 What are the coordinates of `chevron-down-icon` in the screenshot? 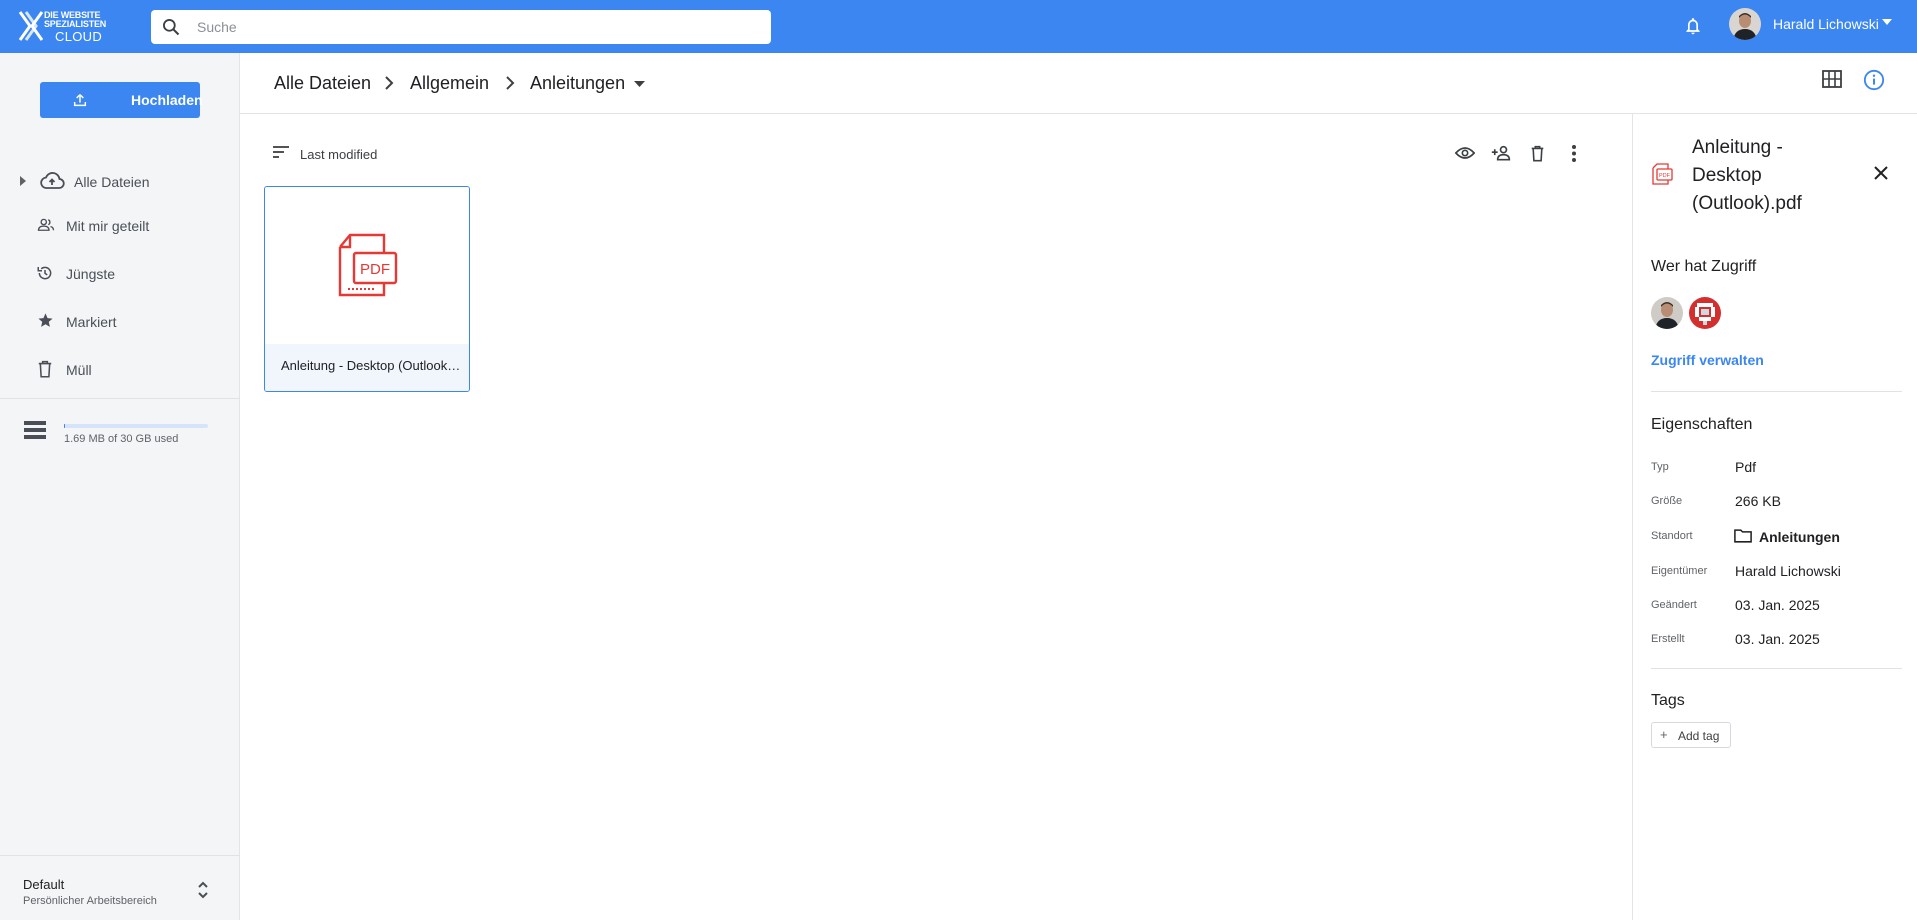 It's located at (1887, 22).